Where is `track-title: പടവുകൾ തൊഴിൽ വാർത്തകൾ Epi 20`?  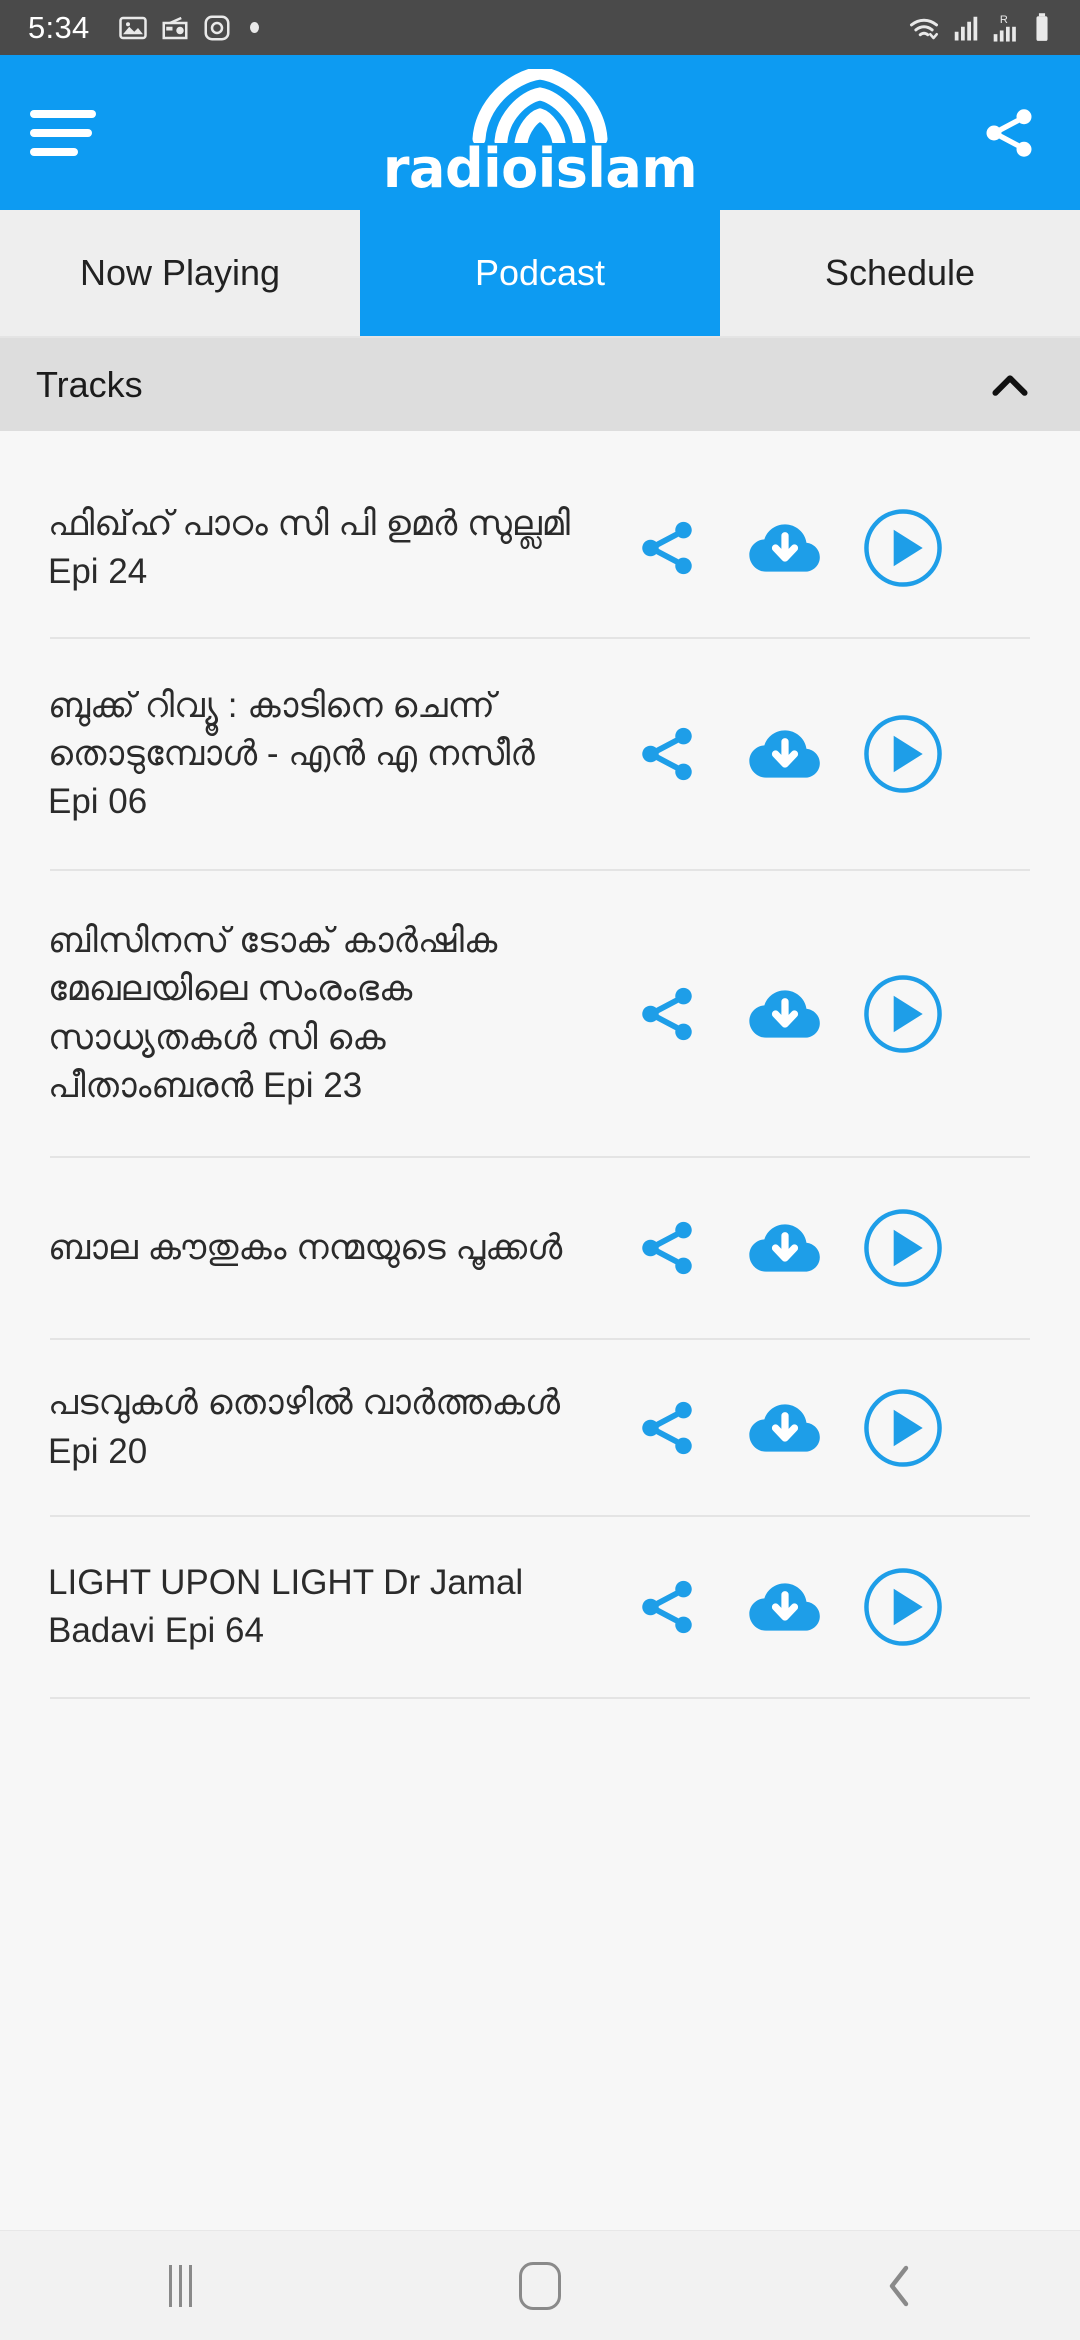 track-title: പടവുകൾ തൊഴിൽ വാർത്തകൾ Epi 20 is located at coordinates (304, 1427).